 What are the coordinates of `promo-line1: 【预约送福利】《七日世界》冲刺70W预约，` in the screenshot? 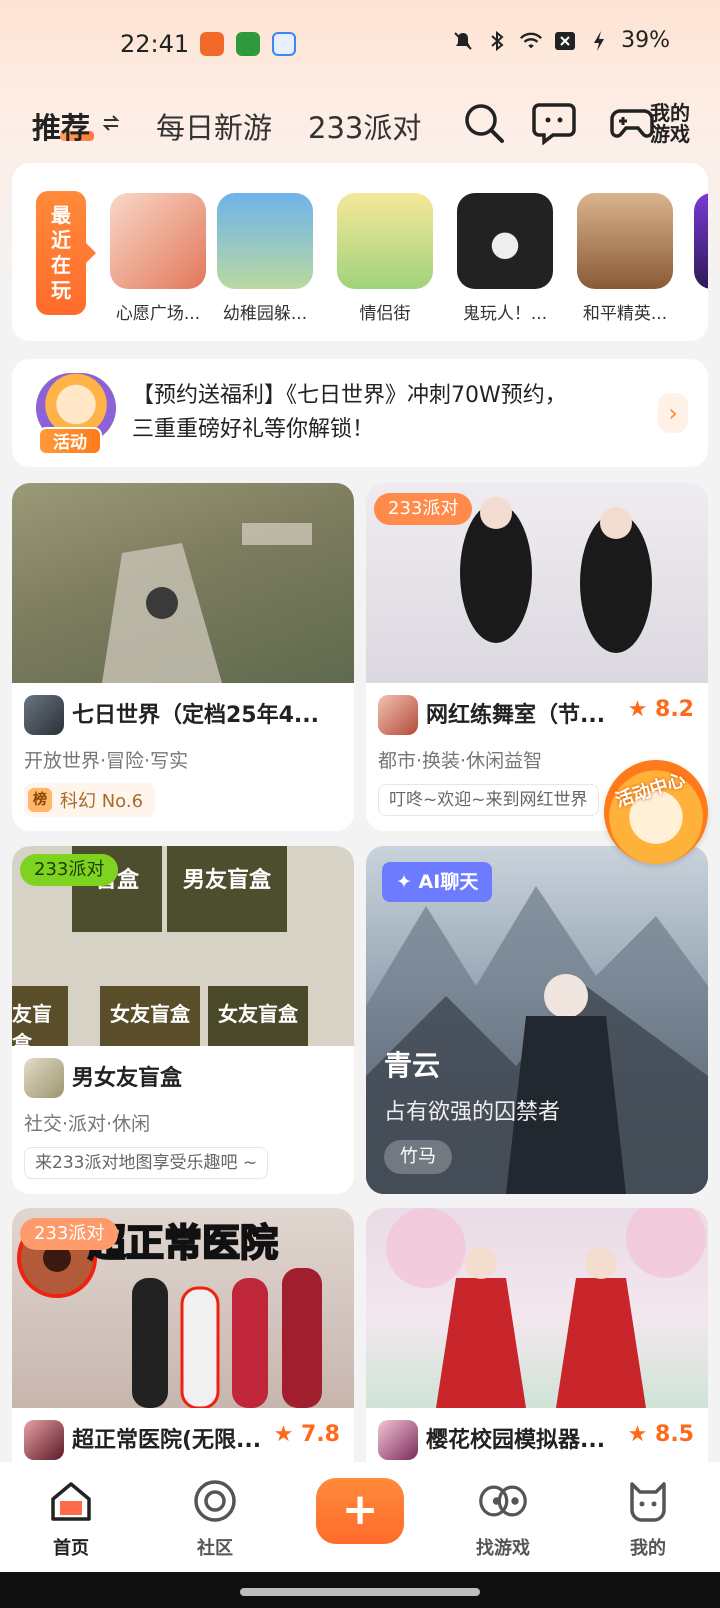 It's located at (349, 395).